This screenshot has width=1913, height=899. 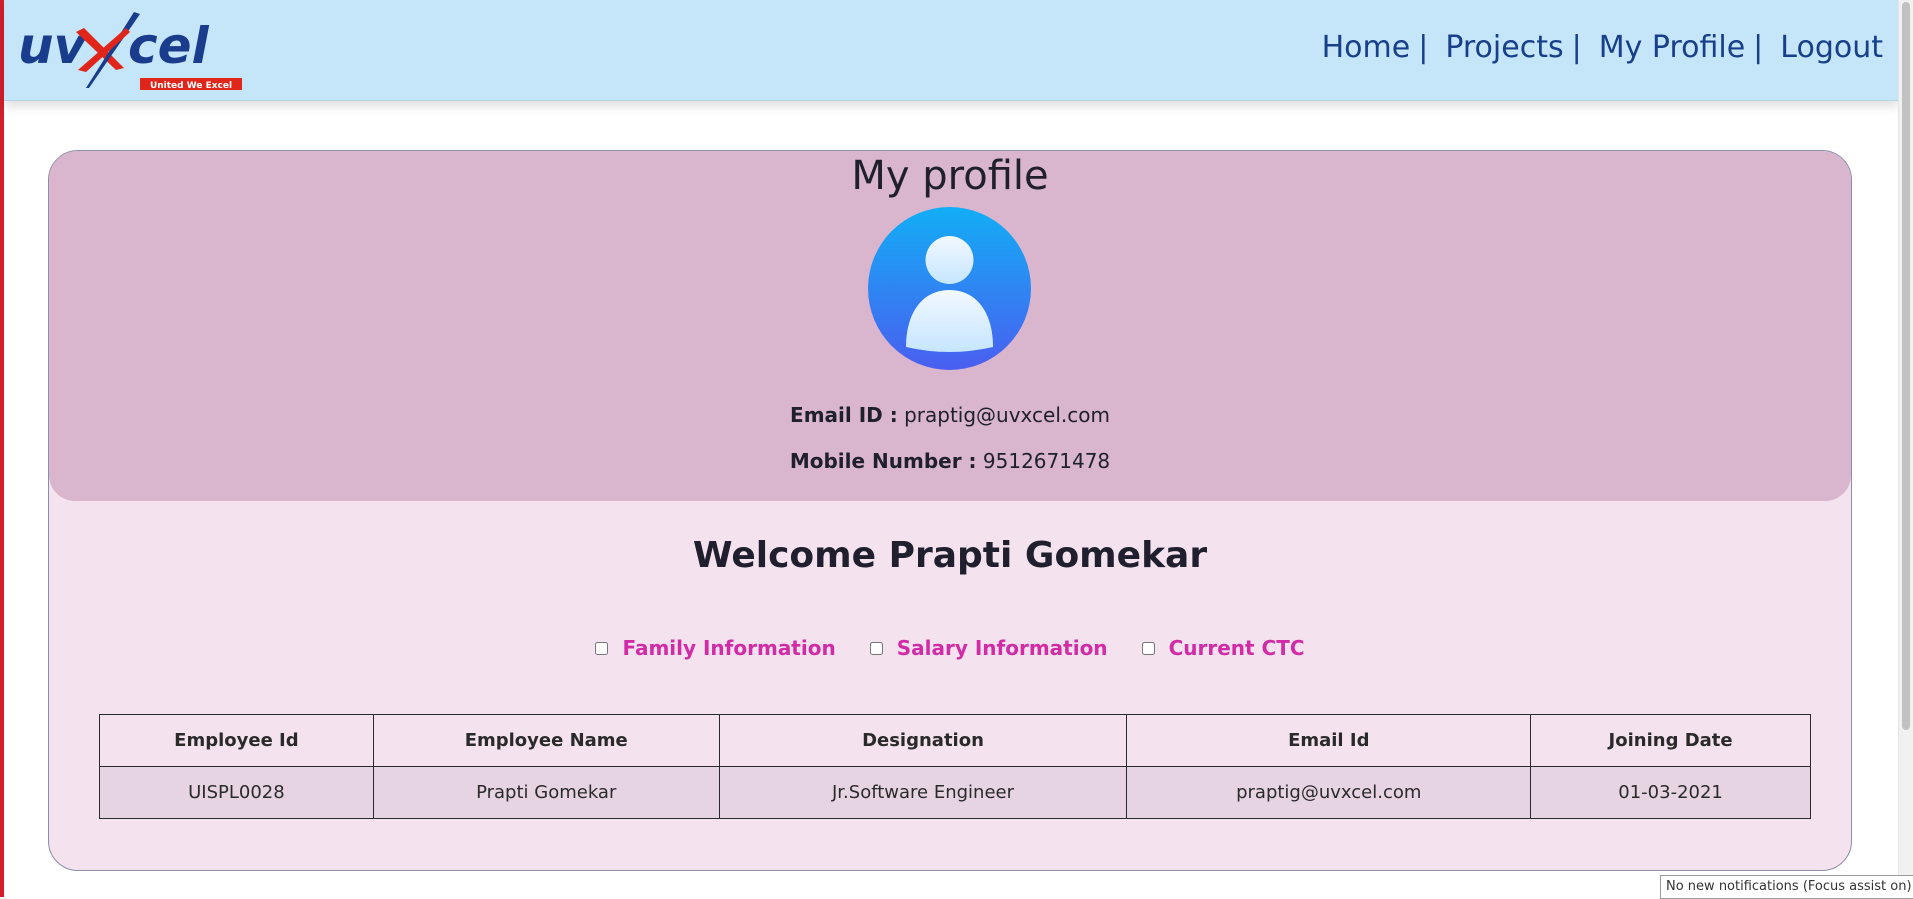 I want to click on column-header-email-id: Email Id, so click(x=1329, y=740).